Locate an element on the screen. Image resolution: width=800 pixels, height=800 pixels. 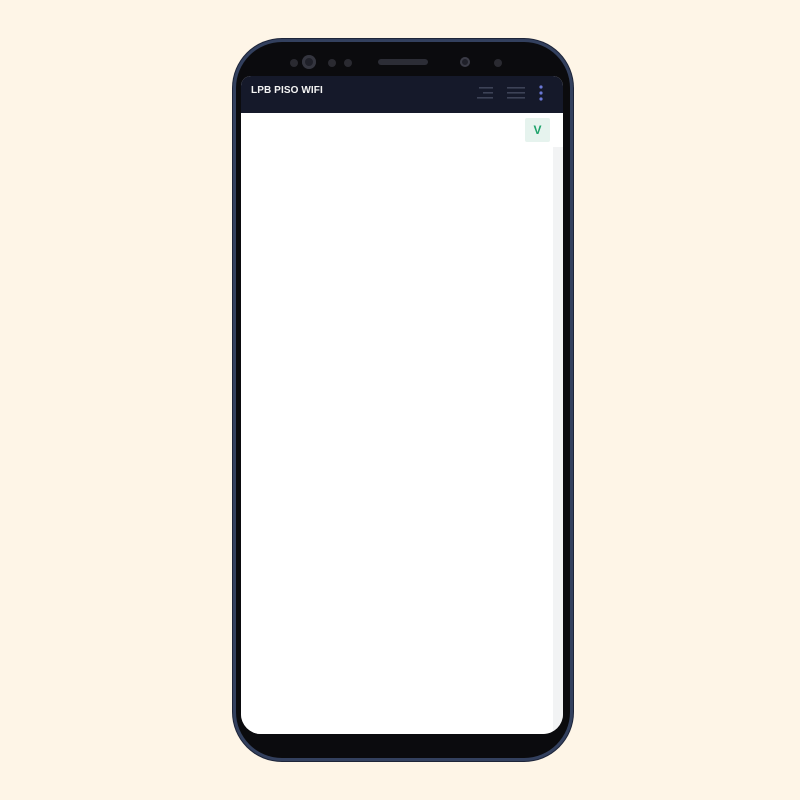
power-button is located at coordinates (572, 261).